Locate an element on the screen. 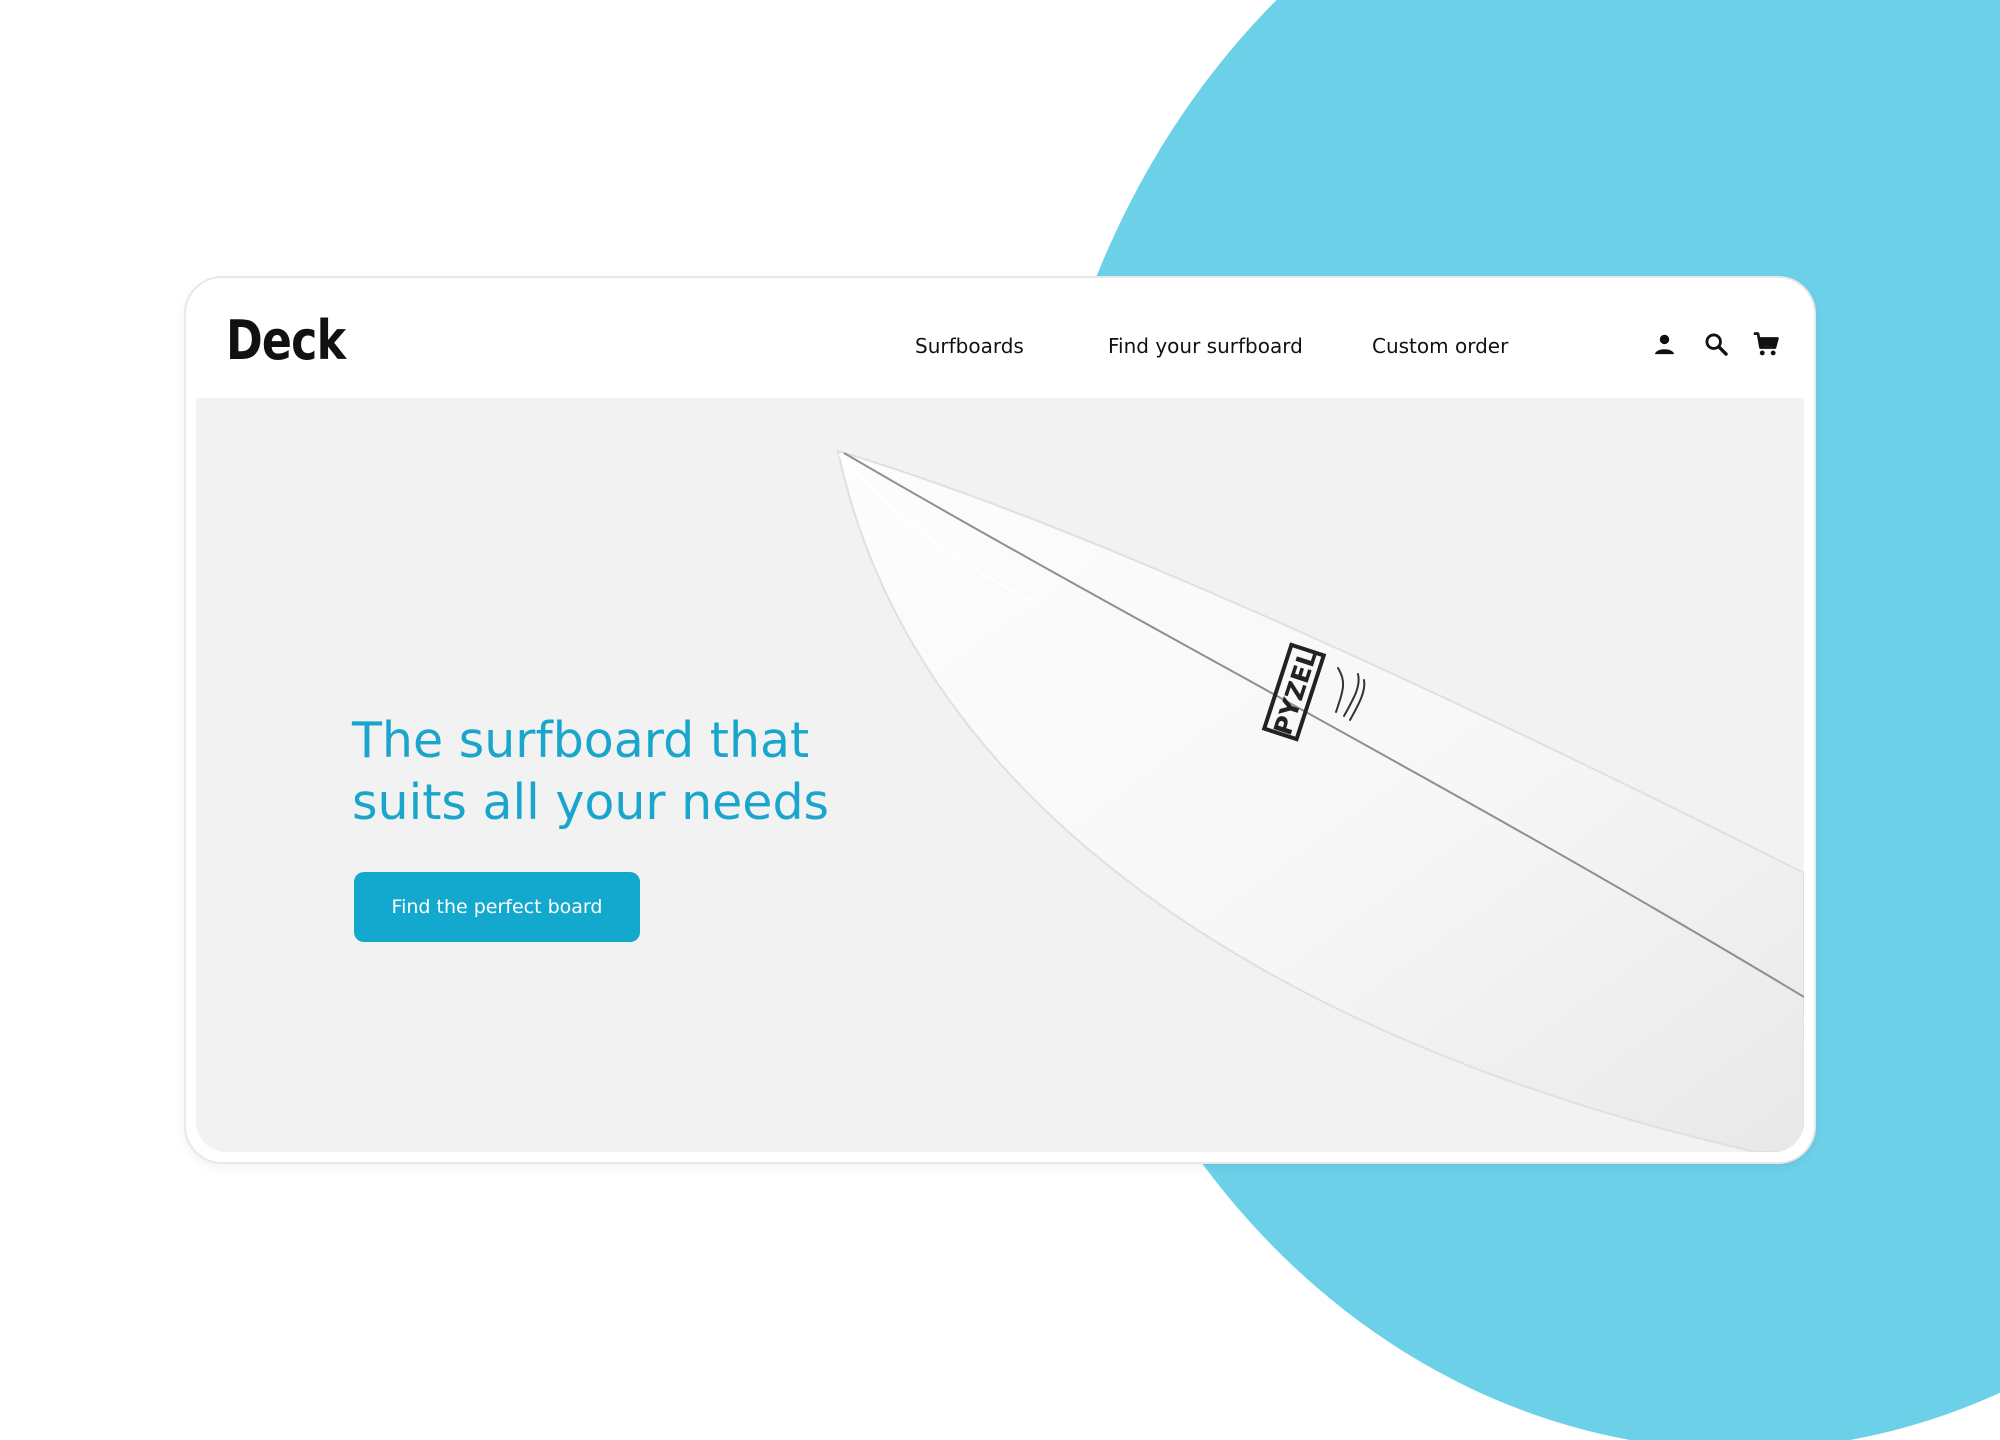 This screenshot has height=1440, width=2000. hero-heading-line-2: suits all your needs is located at coordinates (591, 802).